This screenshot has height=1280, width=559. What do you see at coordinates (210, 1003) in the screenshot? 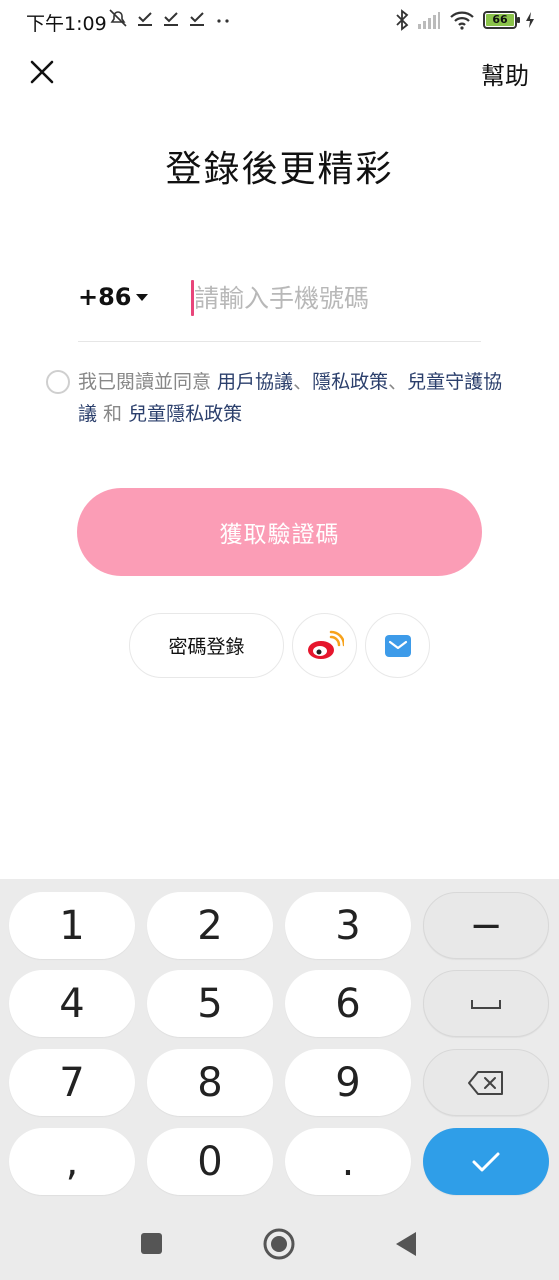
I see `key-5: 5` at bounding box center [210, 1003].